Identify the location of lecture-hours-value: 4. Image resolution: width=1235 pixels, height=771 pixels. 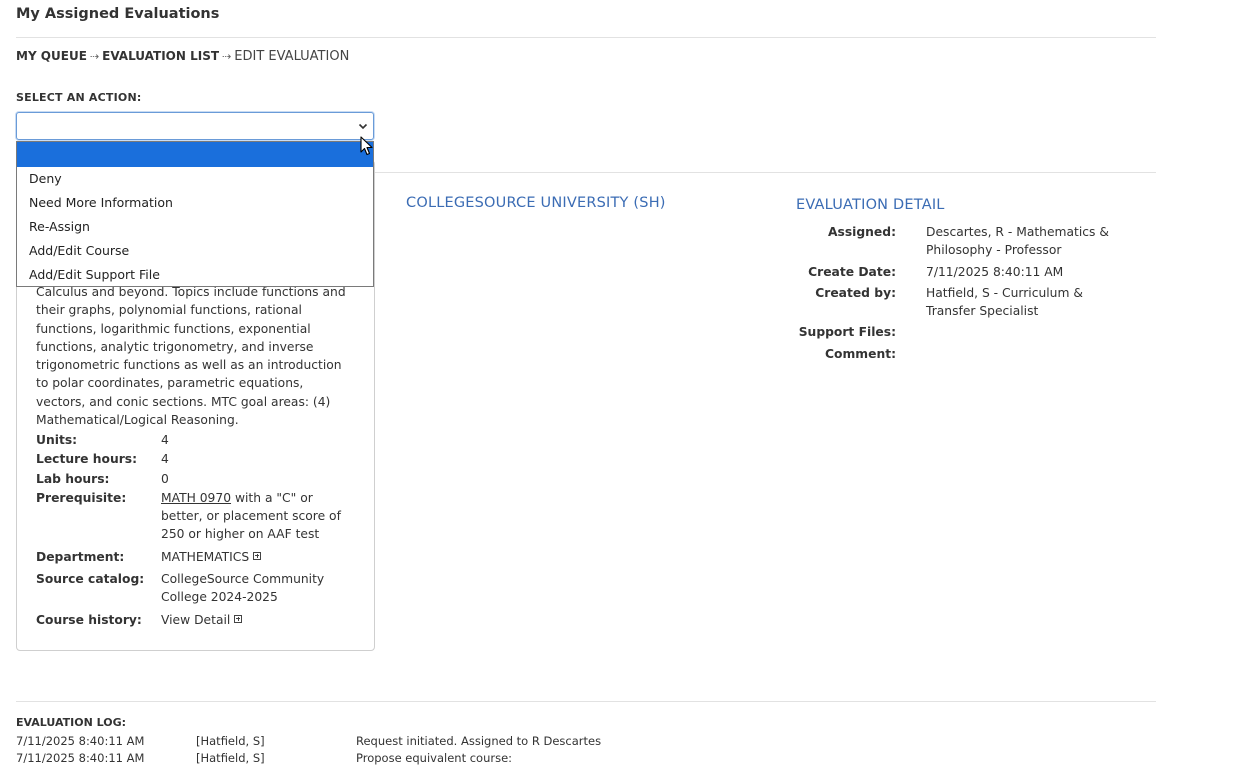
(165, 459).